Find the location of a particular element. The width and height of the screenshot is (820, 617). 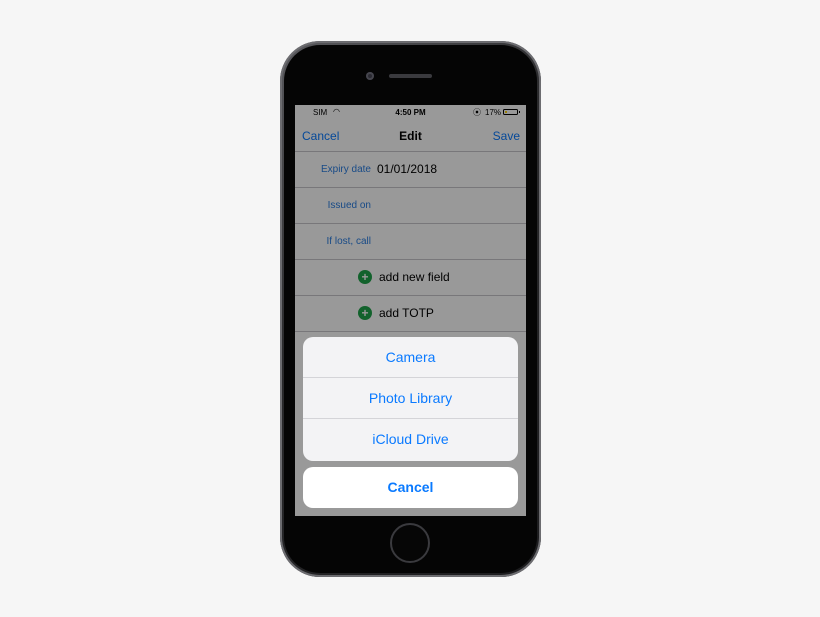

earpiece-speaker is located at coordinates (410, 76).